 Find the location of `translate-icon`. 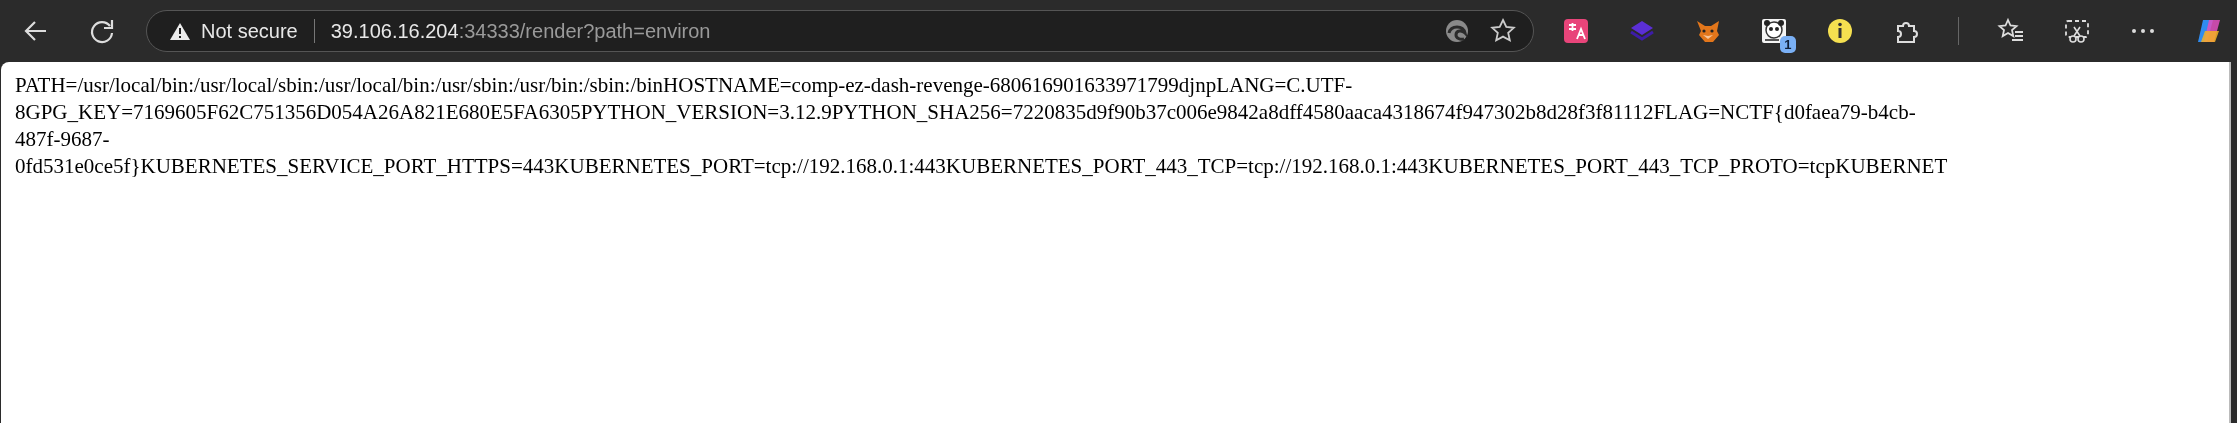

translate-icon is located at coordinates (1575, 31).